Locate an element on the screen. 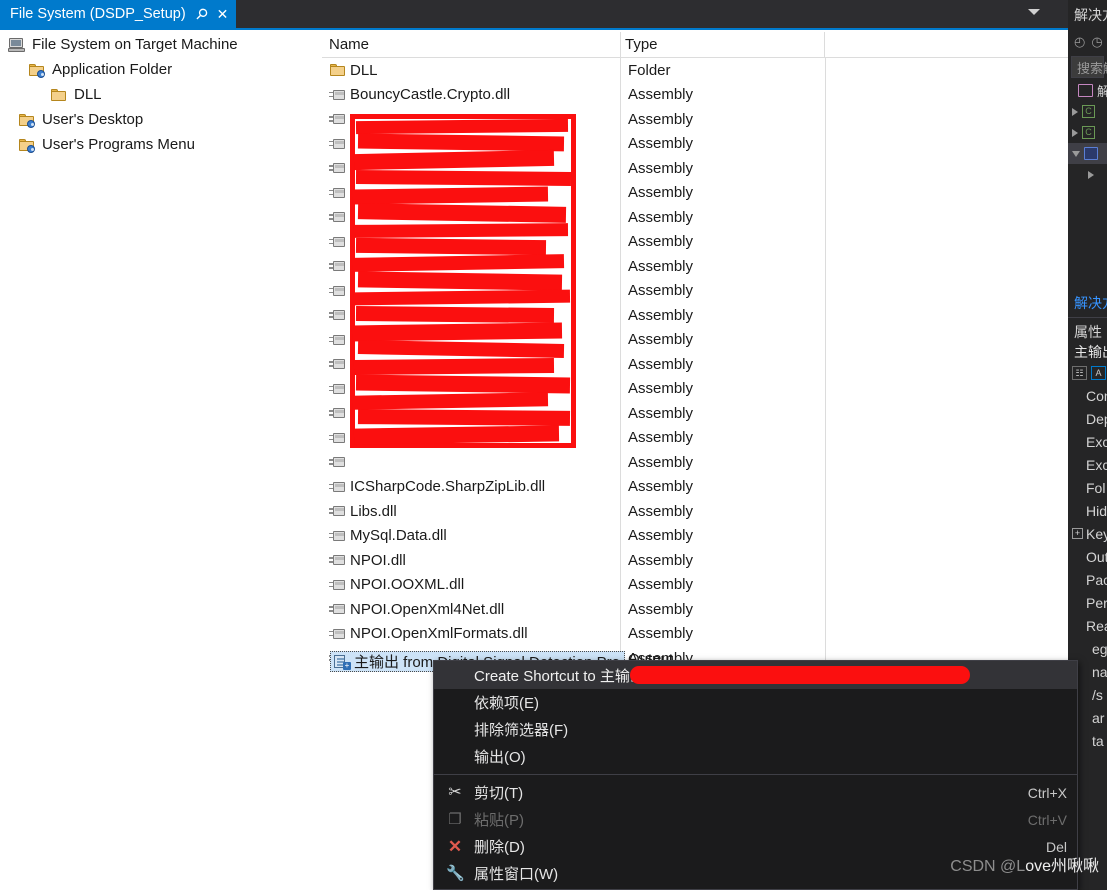 This screenshot has height=890, width=1107. menu-item-dependencies: 依赖项(E) is located at coordinates (755, 702).